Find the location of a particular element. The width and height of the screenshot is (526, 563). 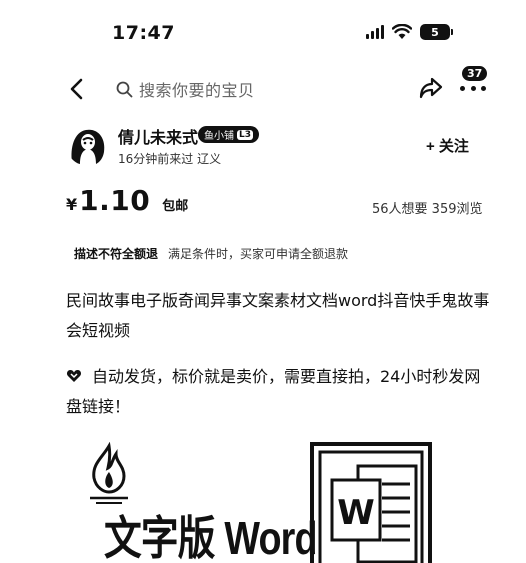

more-icon is located at coordinates (473, 88).